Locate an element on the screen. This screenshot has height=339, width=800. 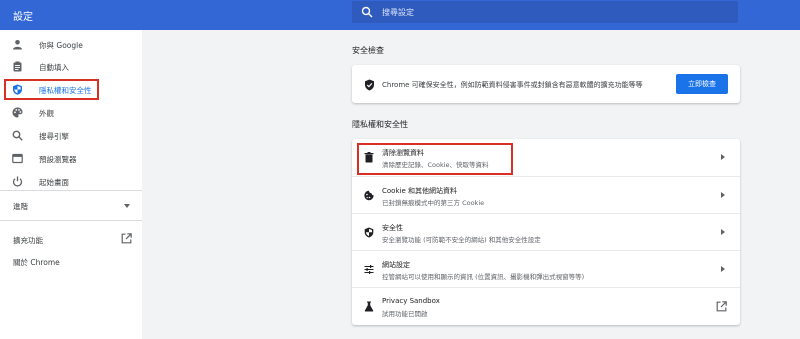
shield-icon is located at coordinates (369, 232).